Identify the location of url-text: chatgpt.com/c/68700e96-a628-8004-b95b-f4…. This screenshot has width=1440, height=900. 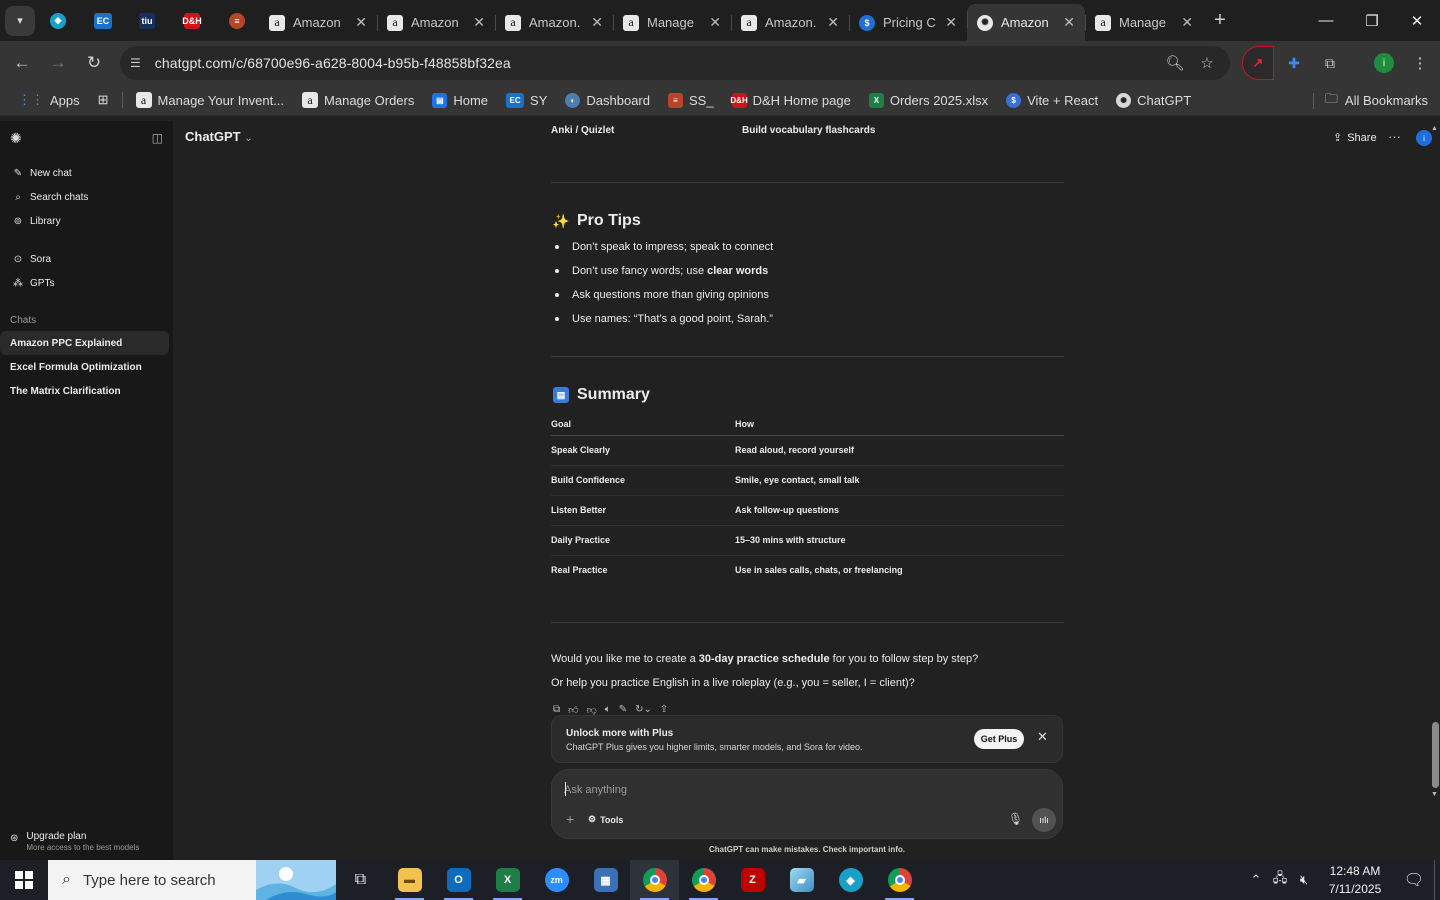
(333, 63).